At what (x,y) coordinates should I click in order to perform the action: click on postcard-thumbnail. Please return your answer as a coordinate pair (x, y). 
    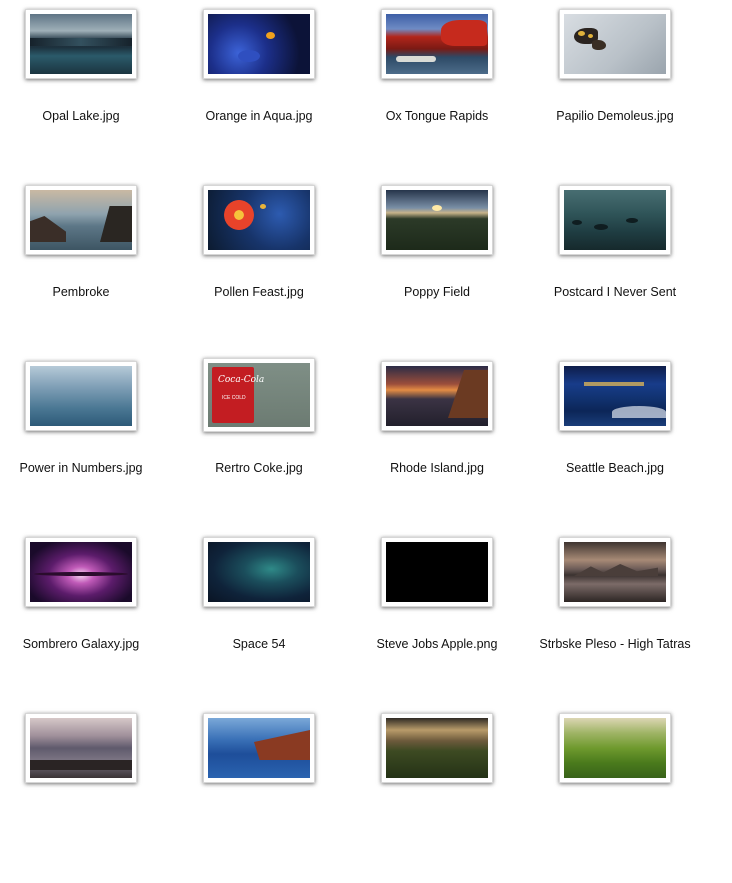
    Looking at the image, I should click on (615, 220).